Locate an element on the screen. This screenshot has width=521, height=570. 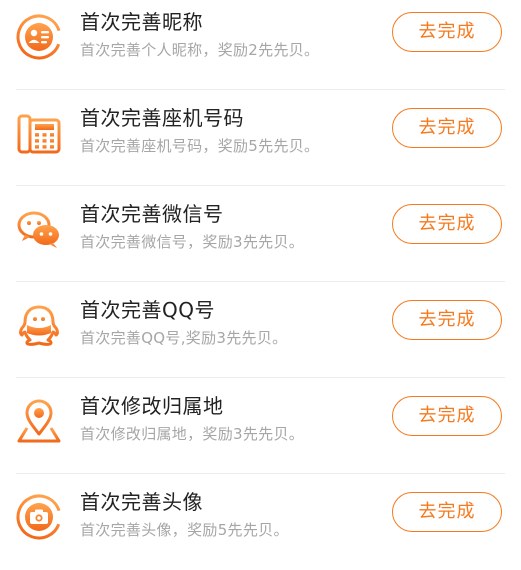
task-title: 首次完善昵称 is located at coordinates (141, 22).